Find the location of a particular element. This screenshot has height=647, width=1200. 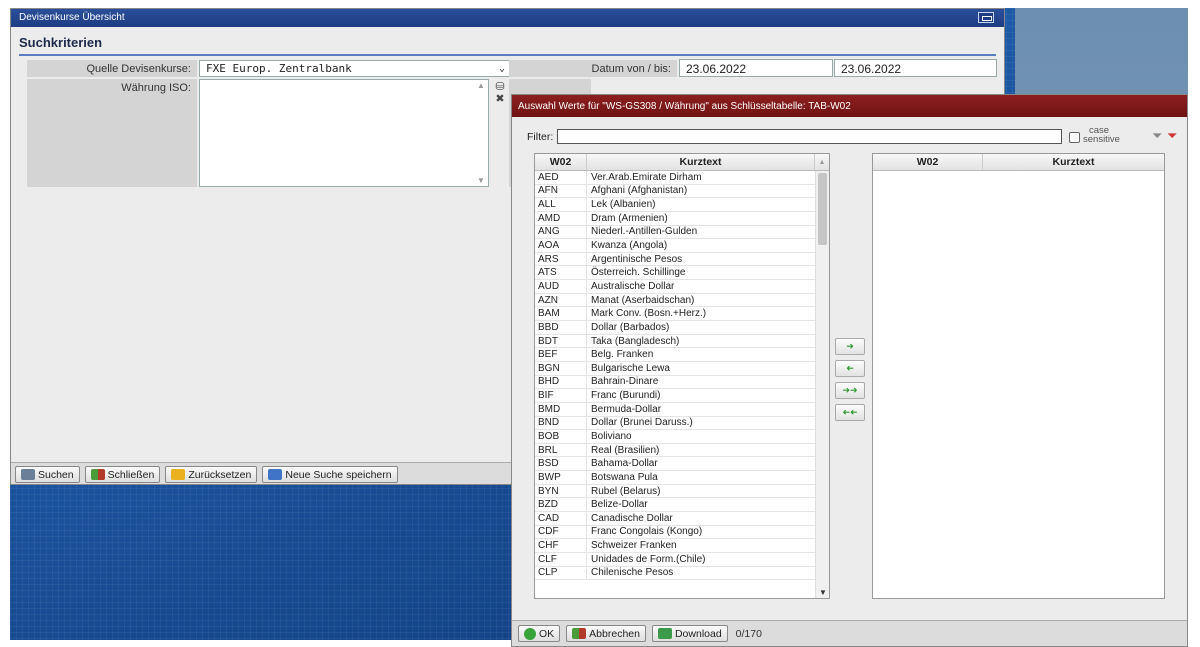

cell-w02: BEF is located at coordinates (561, 354).